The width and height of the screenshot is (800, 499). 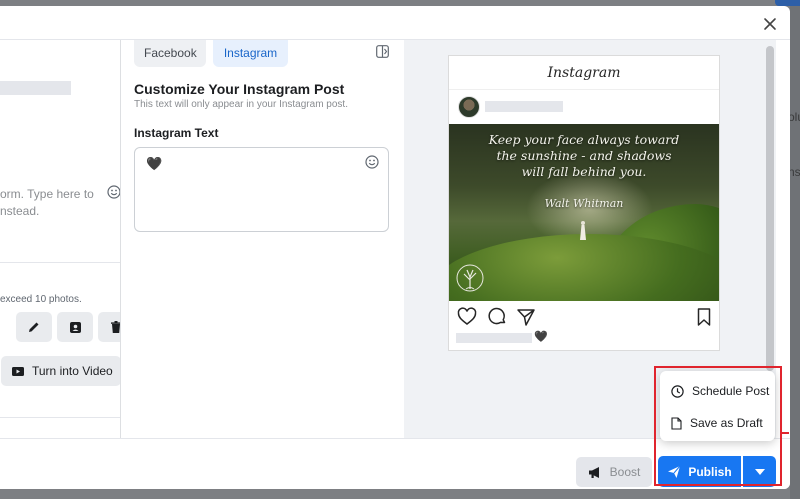 What do you see at coordinates (35, 88) in the screenshot?
I see `page-name-placeholder` at bounding box center [35, 88].